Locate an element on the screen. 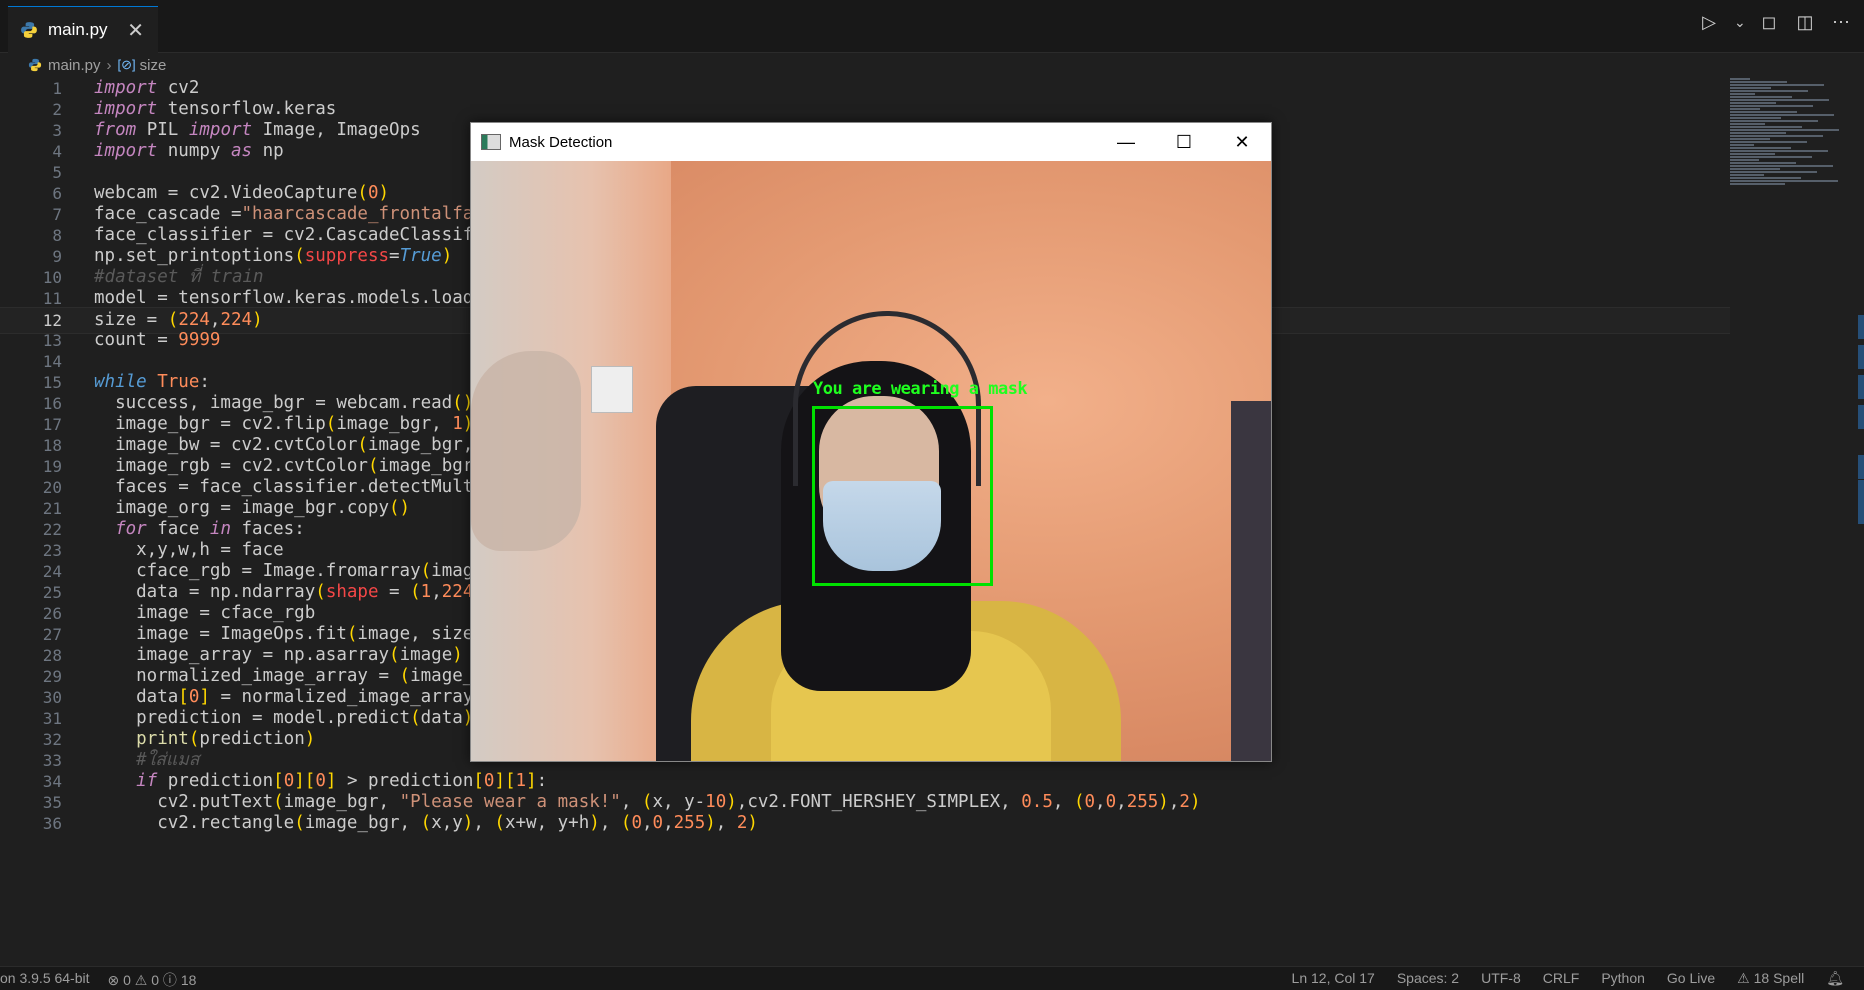 This screenshot has width=1864, height=990. app-icon is located at coordinates (491, 142).